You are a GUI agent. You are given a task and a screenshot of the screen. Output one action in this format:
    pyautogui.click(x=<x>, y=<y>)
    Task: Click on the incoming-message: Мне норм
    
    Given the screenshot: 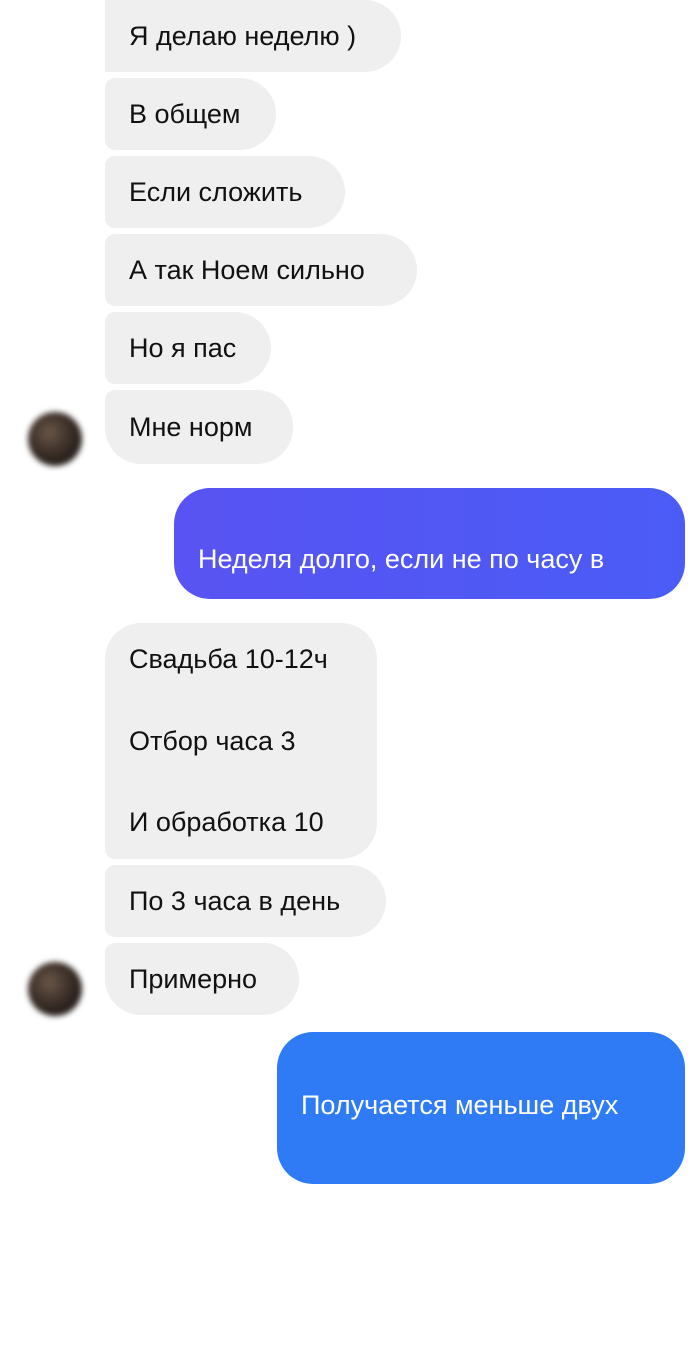 What is the action you would take?
    pyautogui.click(x=199, y=427)
    